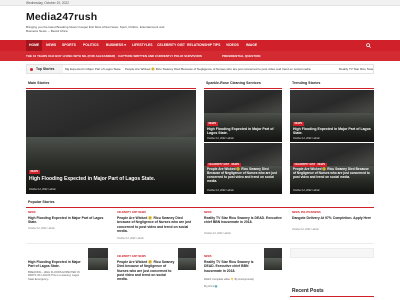  I want to click on trending-bottom-meta: October 12, 2022 / admin, so click(306, 190).